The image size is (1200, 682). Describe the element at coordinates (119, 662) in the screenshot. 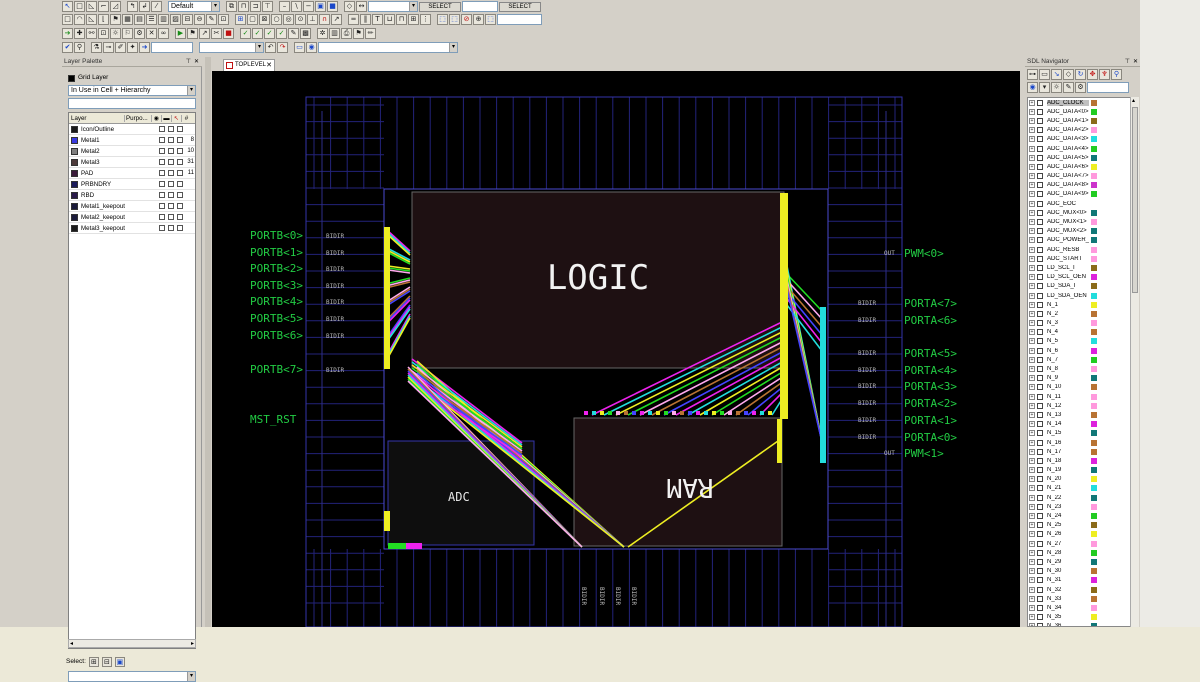

I see `select-none-icon: ▣` at that location.